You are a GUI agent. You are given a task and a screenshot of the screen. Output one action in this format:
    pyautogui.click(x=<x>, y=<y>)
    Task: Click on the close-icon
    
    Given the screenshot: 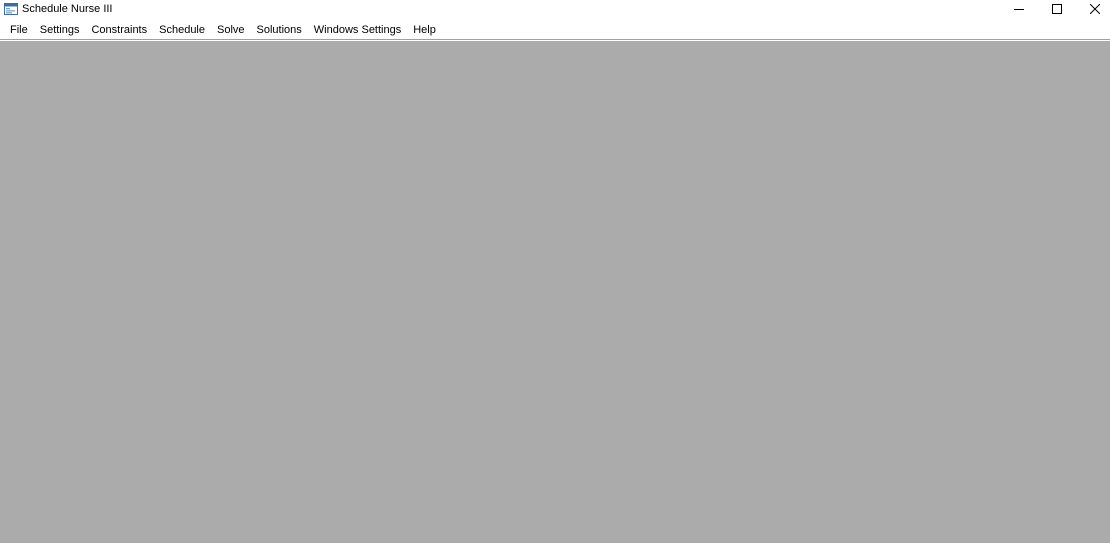 What is the action you would take?
    pyautogui.click(x=1095, y=10)
    